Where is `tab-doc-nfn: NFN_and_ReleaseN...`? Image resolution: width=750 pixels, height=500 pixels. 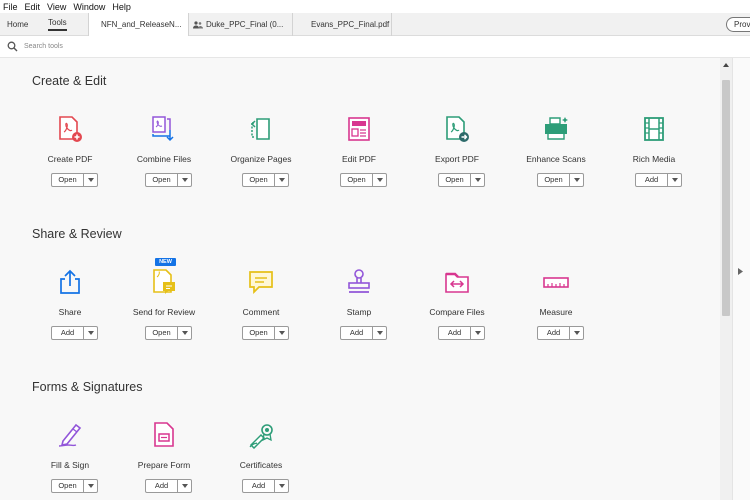 tab-doc-nfn: NFN_and_ReleaseN... is located at coordinates (138, 24).